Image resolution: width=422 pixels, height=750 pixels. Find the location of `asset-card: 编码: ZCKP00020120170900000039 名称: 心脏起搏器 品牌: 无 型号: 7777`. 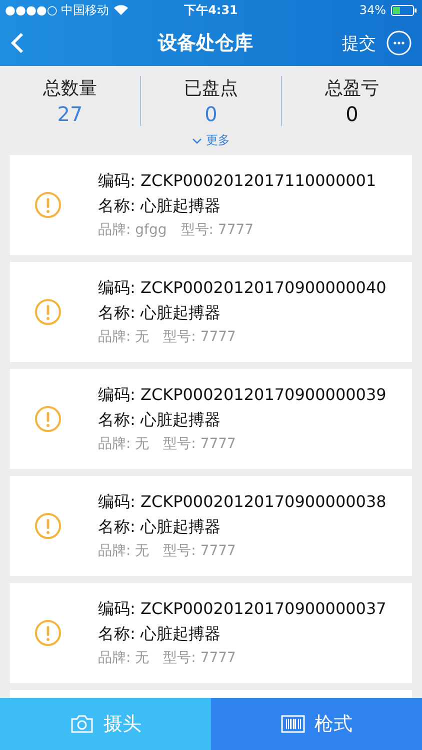

asset-card: 编码: ZCKP00020120170900000039 名称: 心脏起搏器 品牌: 无 型号: 7777 is located at coordinates (211, 419).